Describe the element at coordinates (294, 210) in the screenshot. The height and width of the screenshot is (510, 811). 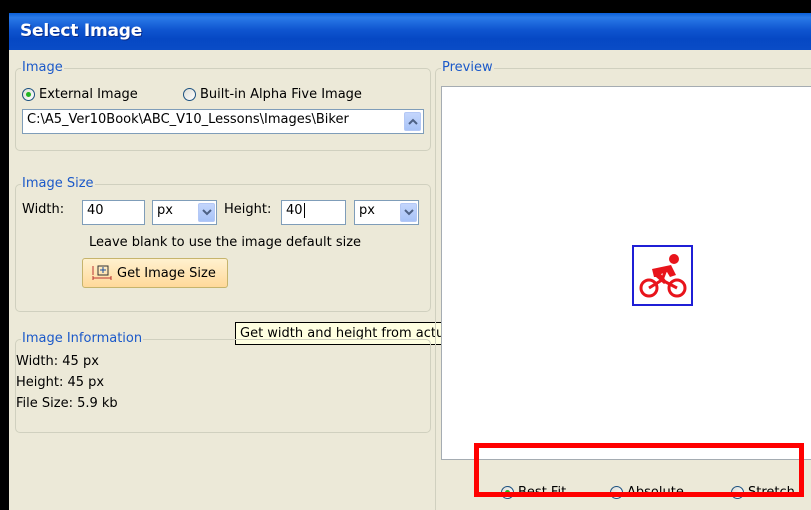
I see `height-value: 40` at that location.